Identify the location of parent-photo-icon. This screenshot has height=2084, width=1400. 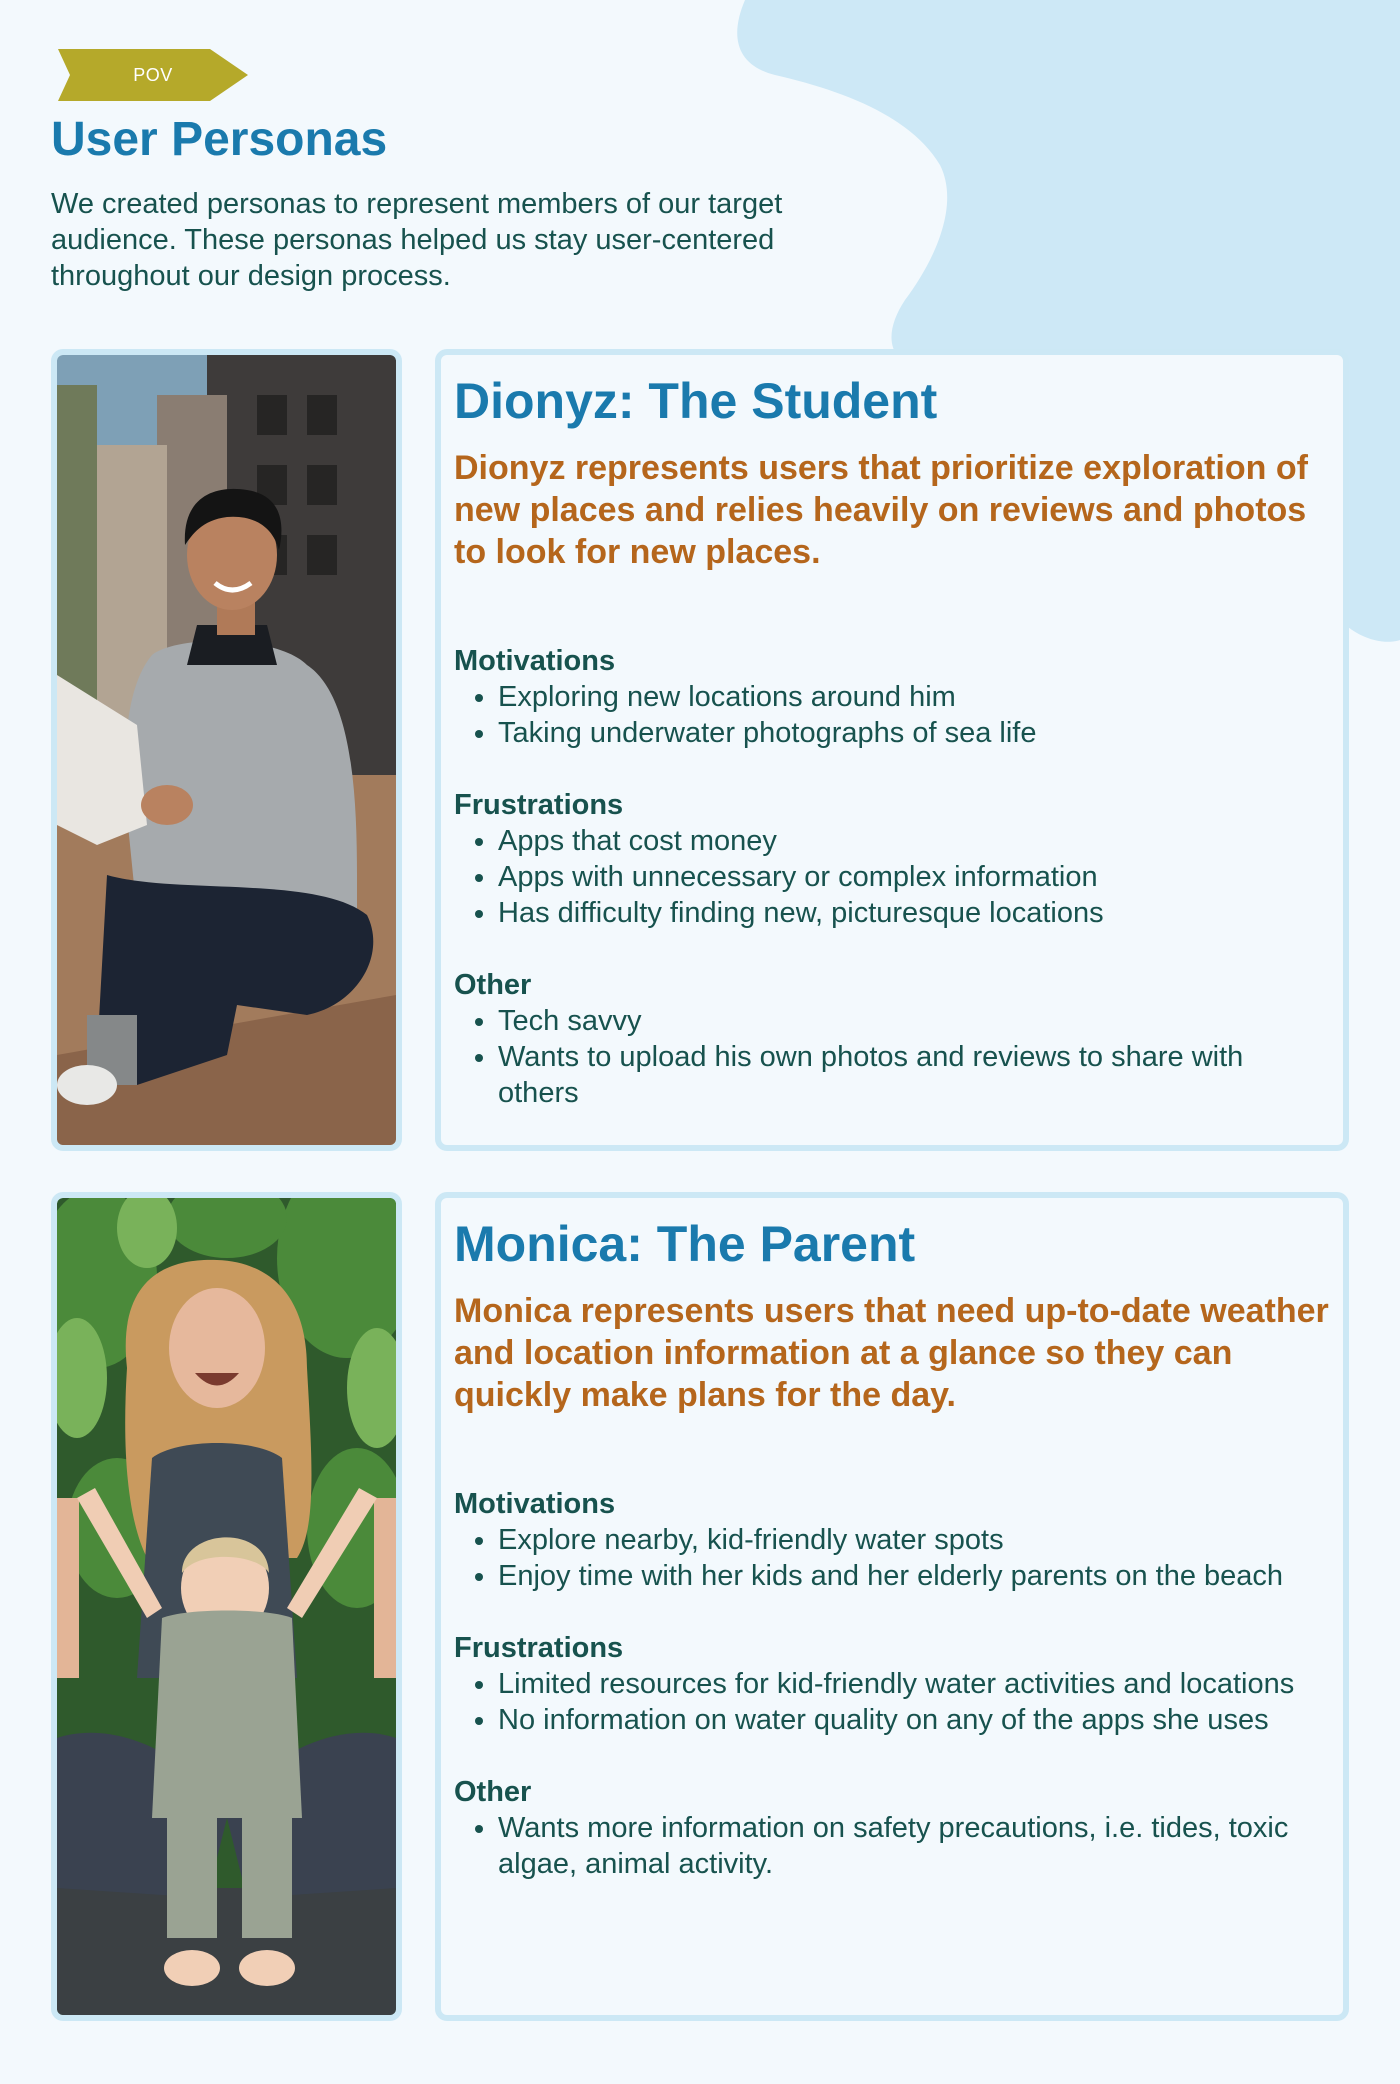
(226, 1606).